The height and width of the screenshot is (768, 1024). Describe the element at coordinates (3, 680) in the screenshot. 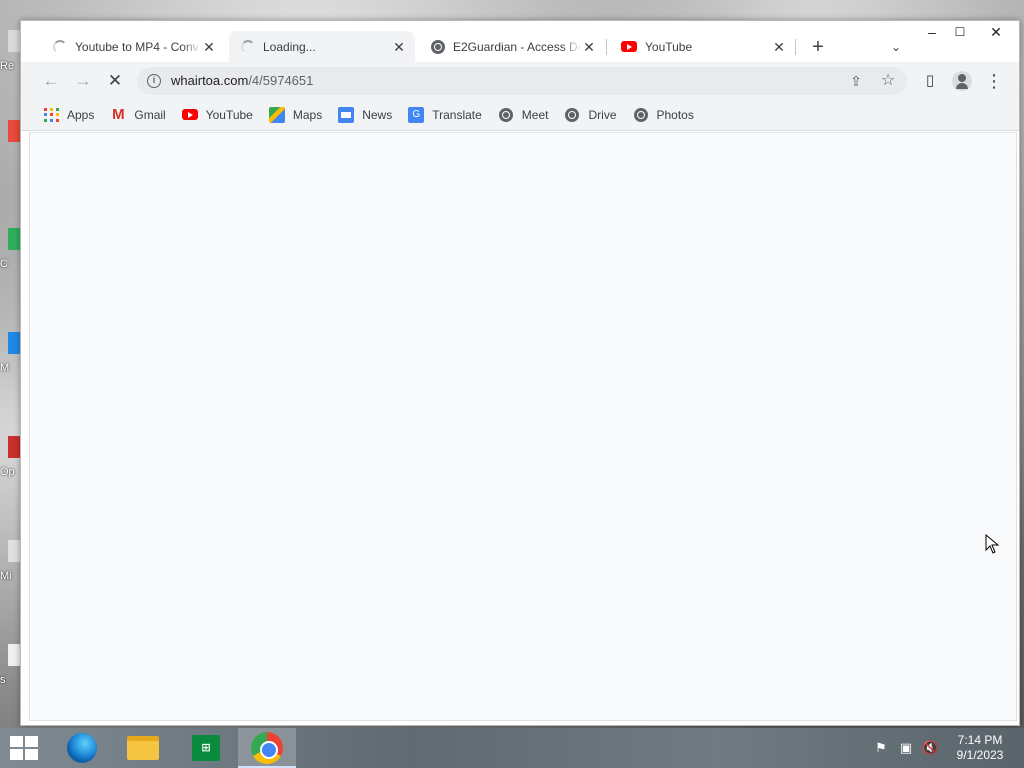

I see `desktop-icon-label: s` at that location.